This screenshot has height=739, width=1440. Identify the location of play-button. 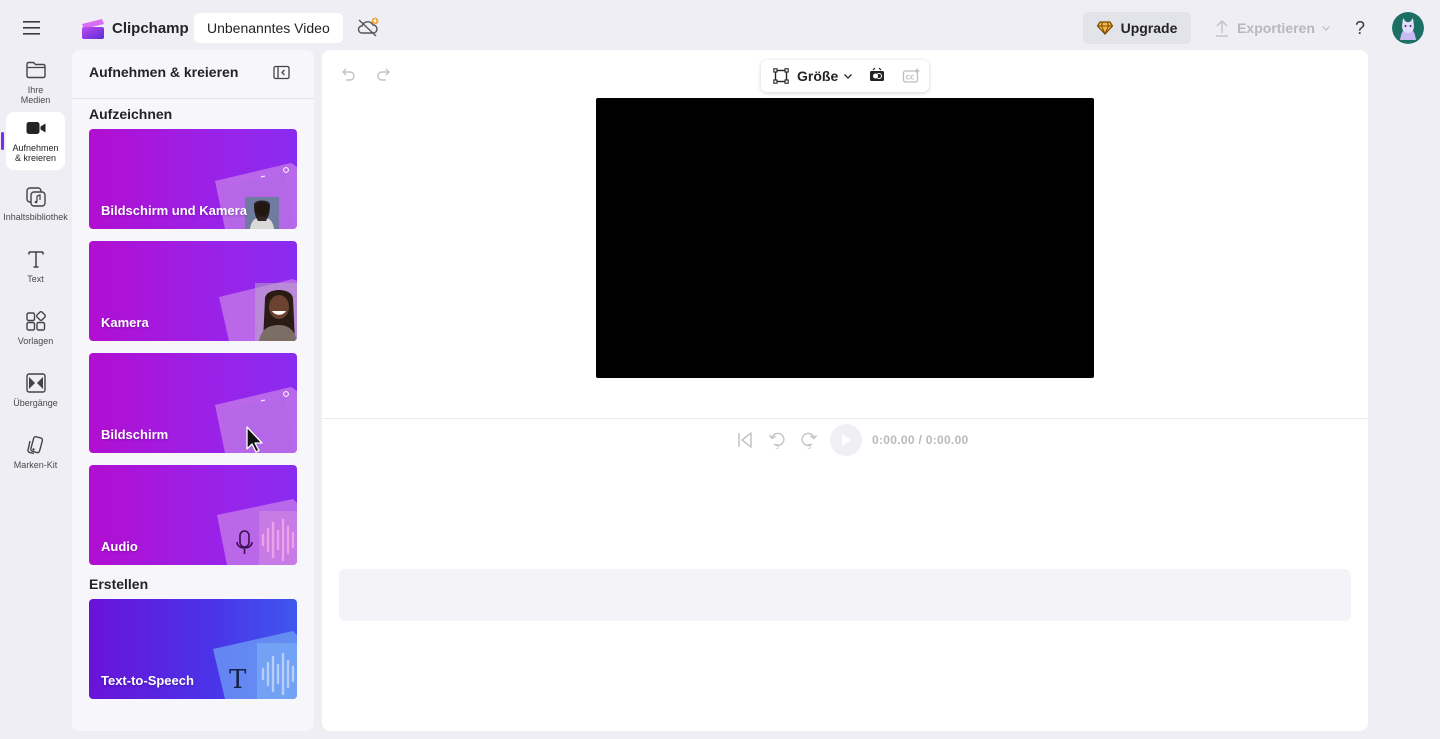
(846, 440).